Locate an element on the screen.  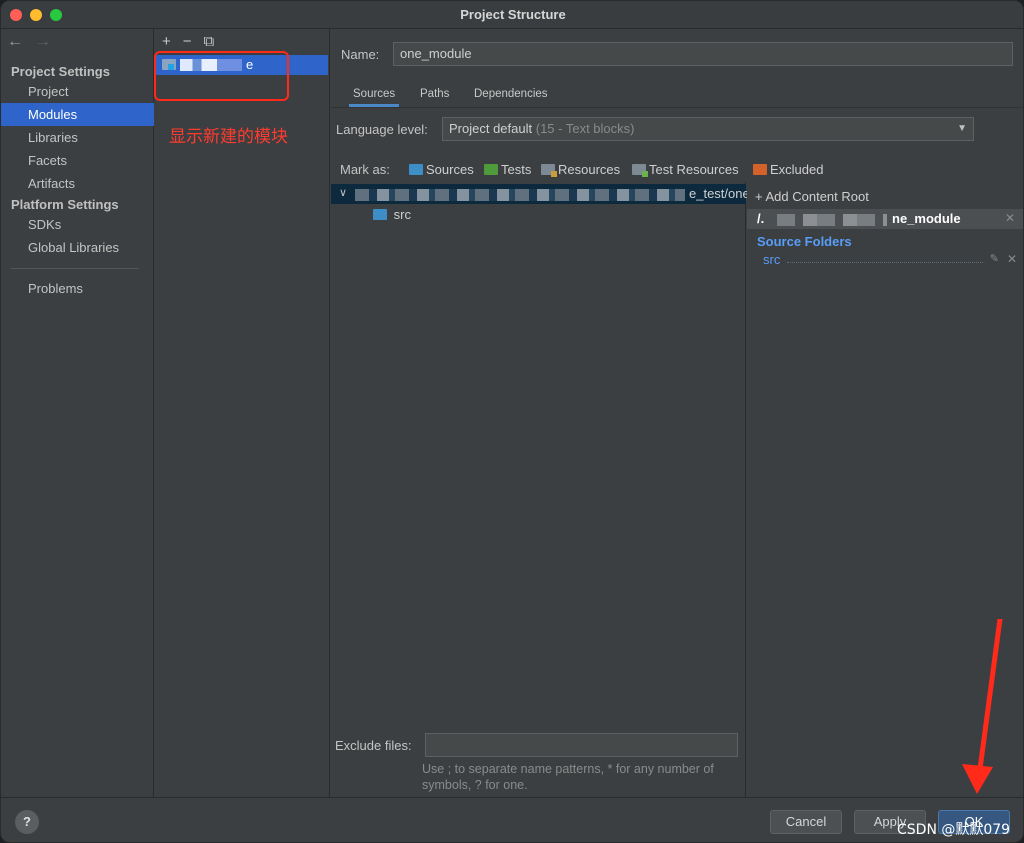
exclude-files-field is located at coordinates (581, 745).